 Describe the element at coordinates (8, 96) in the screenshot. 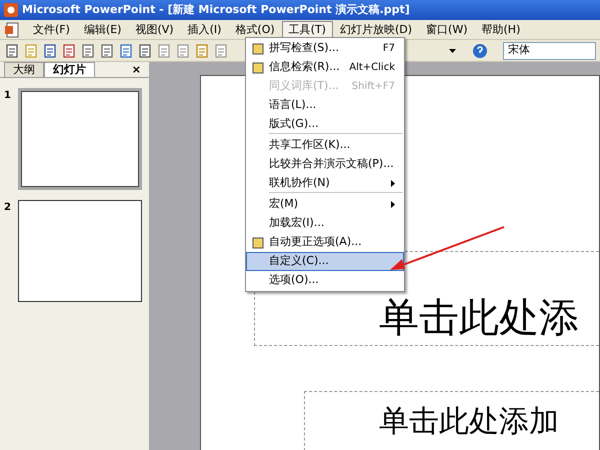

I see `slide-number: 1` at that location.